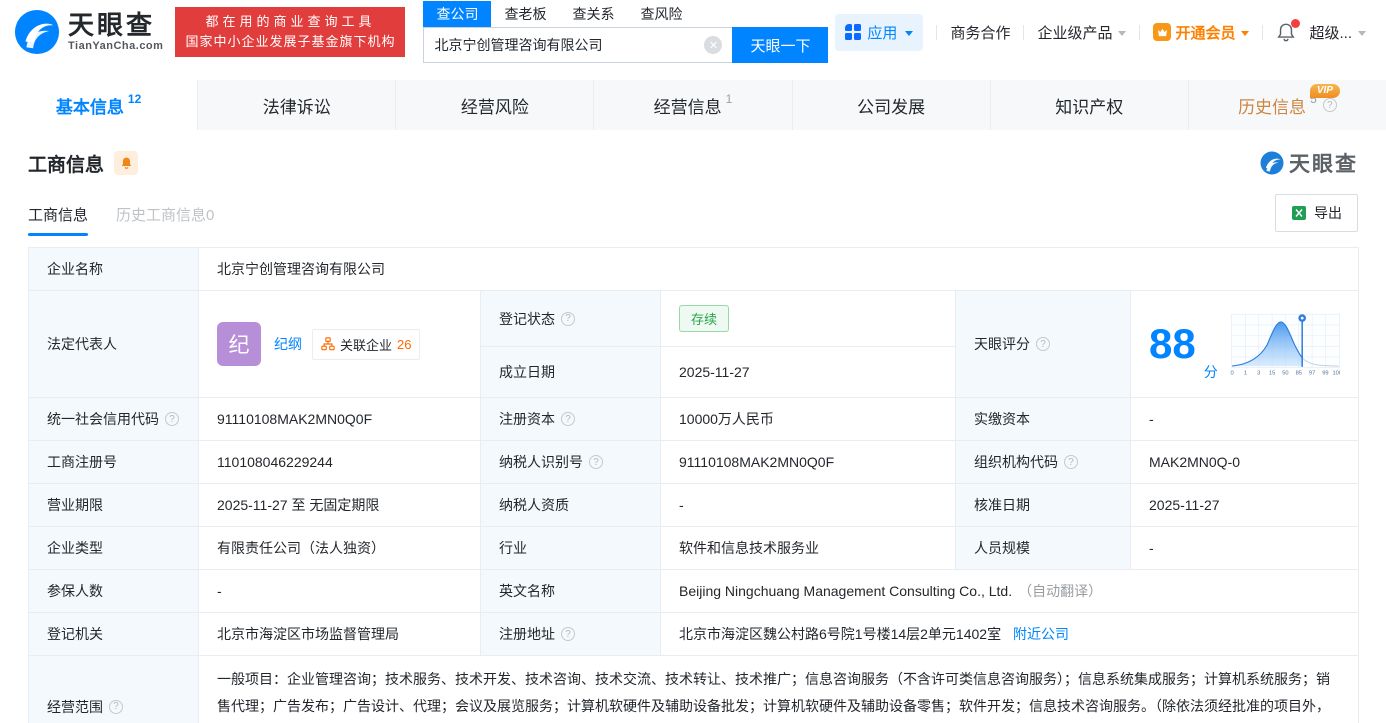  I want to click on tab-operating-info: 经营信息 1, so click(693, 105).